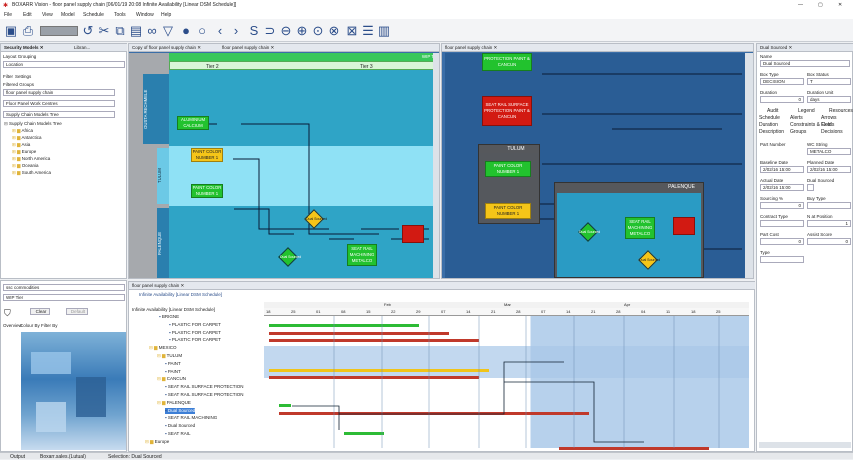 This screenshot has width=853, height=460. I want to click on undo-icon: ↺, so click(88, 31).